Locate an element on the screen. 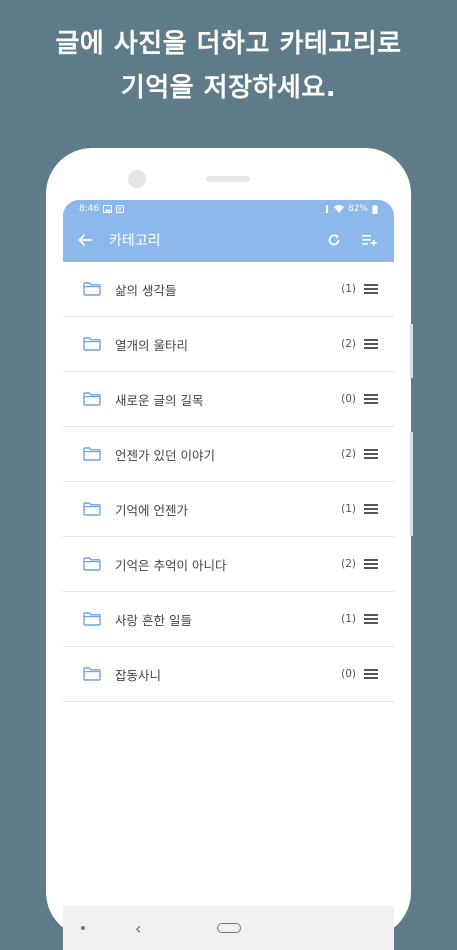  arrow-left-icon is located at coordinates (85, 240).